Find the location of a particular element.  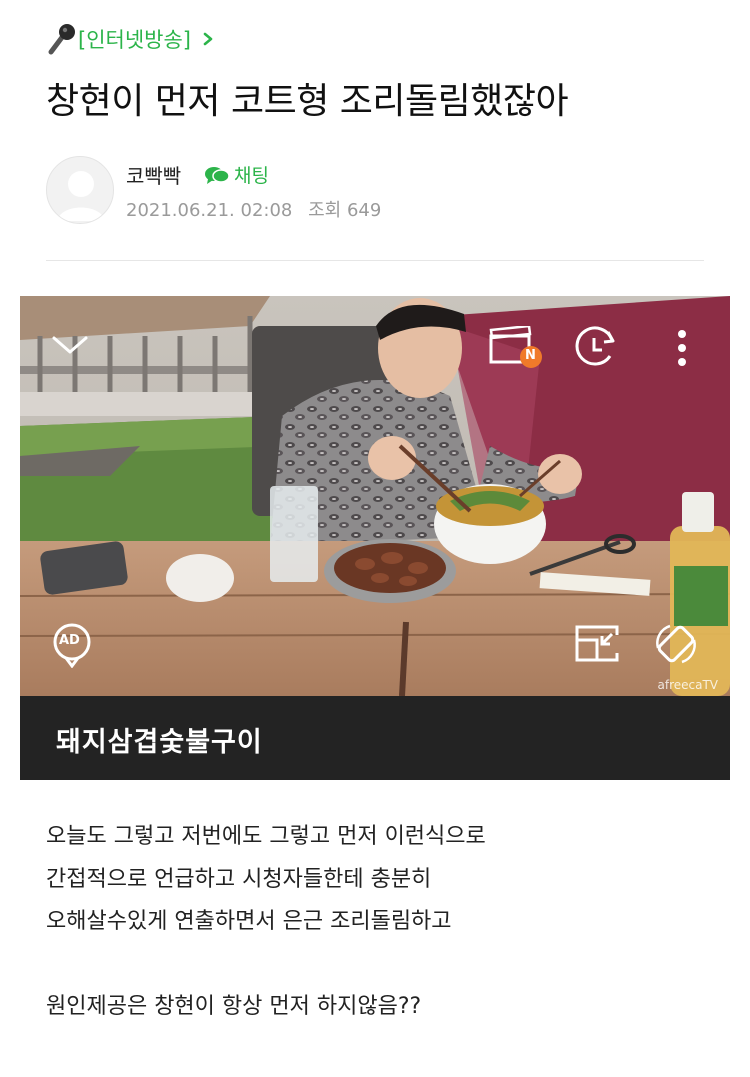

avatar is located at coordinates (80, 190).